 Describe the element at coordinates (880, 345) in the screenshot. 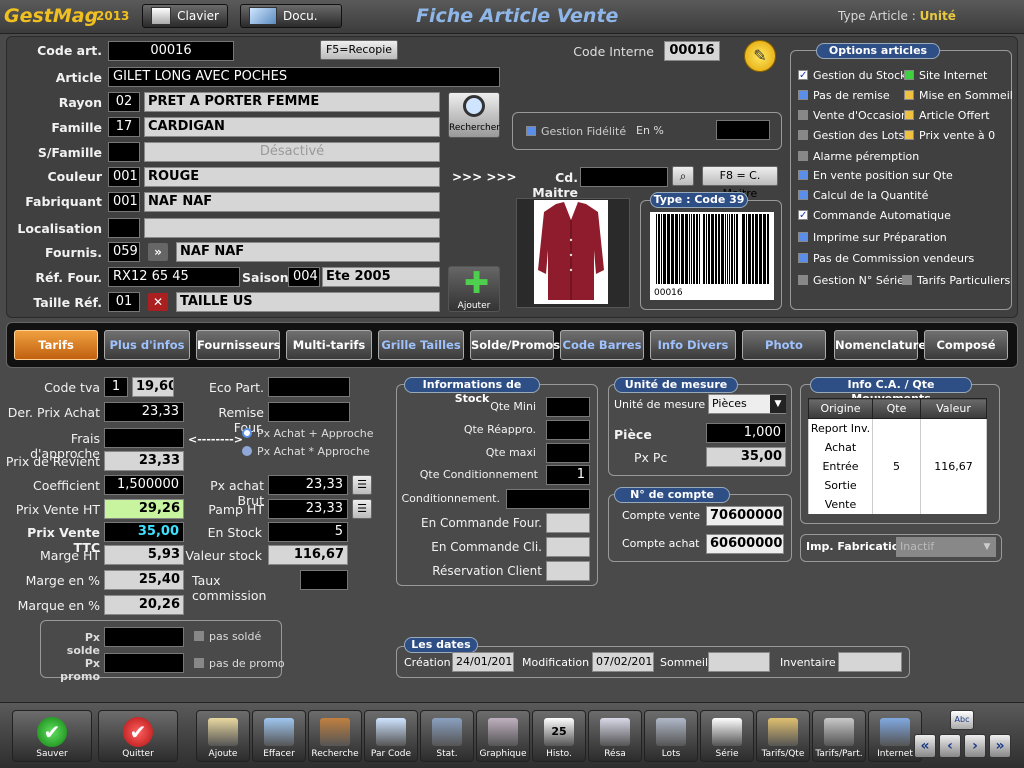

I see `tab-9: Nomenclature` at that location.